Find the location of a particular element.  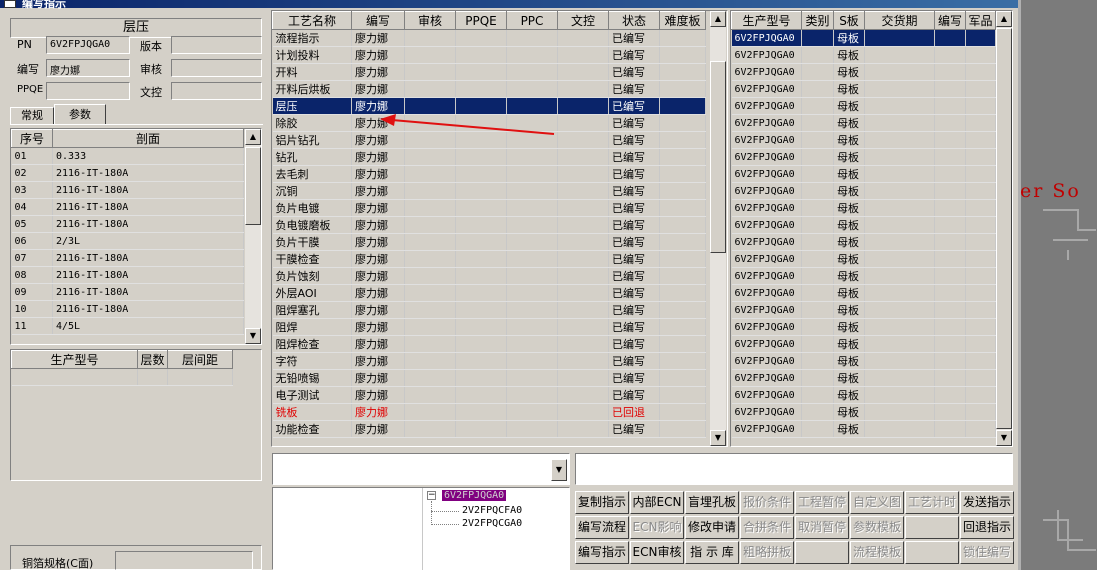

table-row: 04 2116-IT-180A is located at coordinates (127, 207).